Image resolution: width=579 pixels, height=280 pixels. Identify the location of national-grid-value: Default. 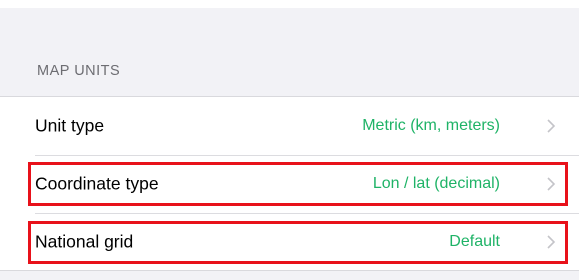
(474, 241).